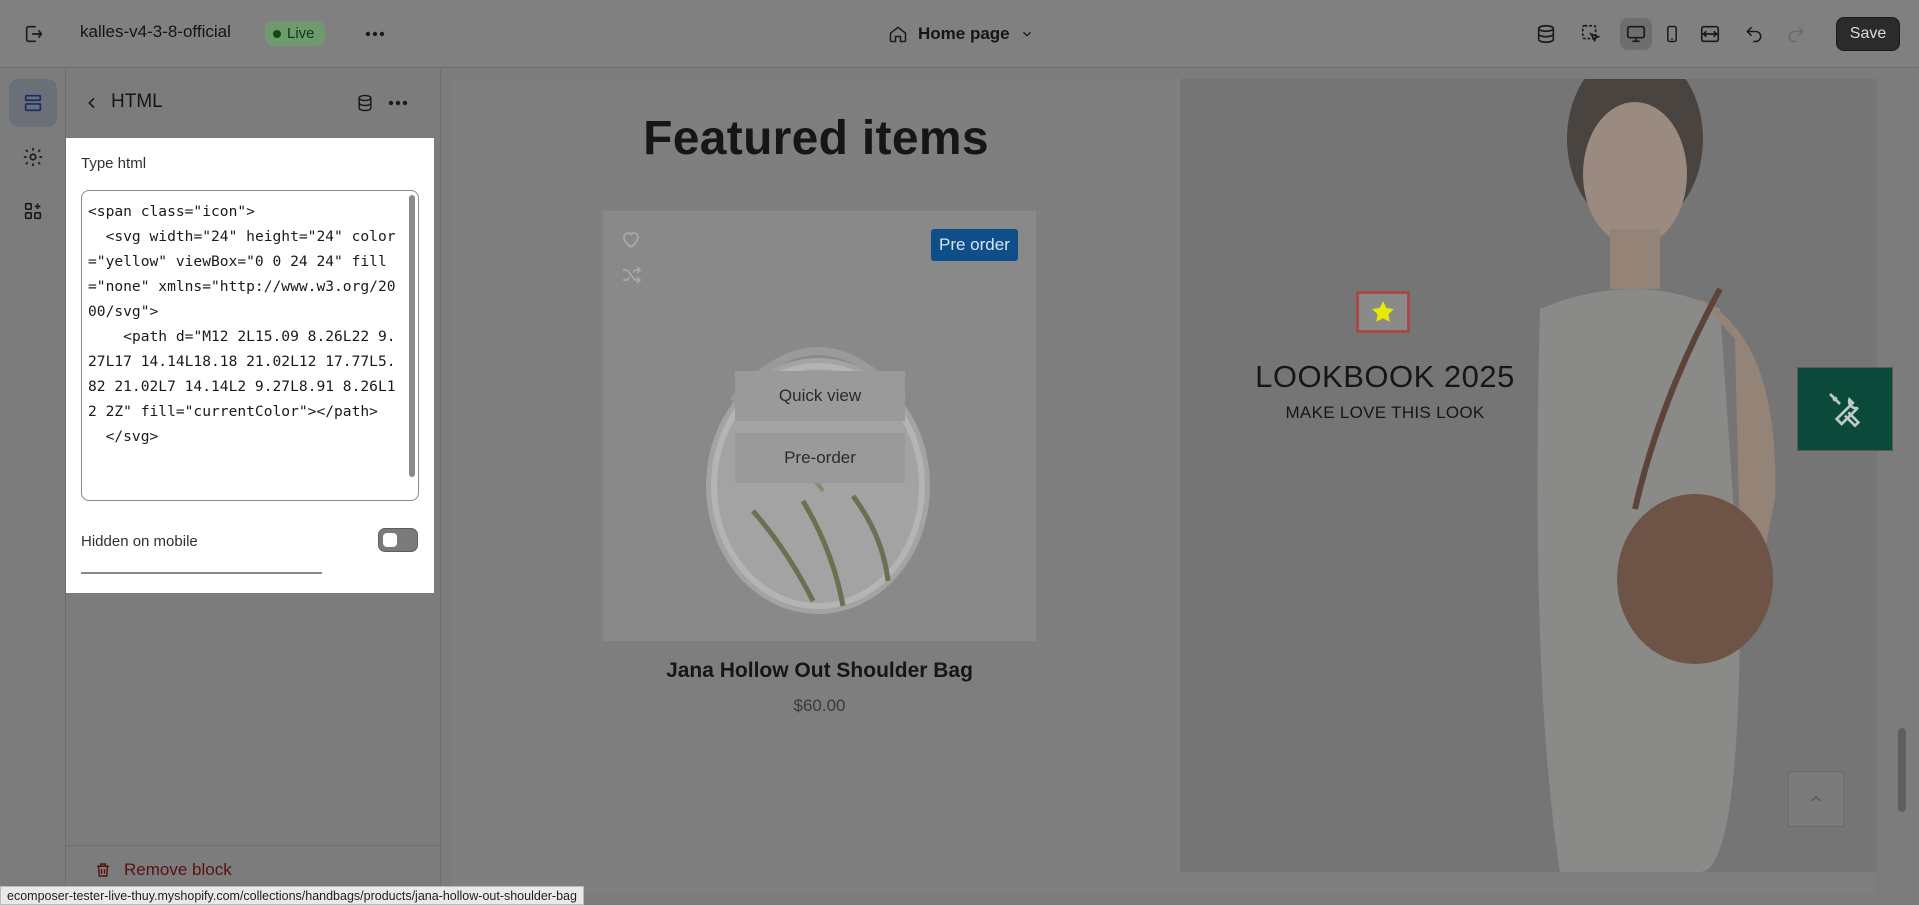 This screenshot has width=1919, height=905. Describe the element at coordinates (155, 31) in the screenshot. I see `store-name: kalles-v4-3-8-official` at that location.